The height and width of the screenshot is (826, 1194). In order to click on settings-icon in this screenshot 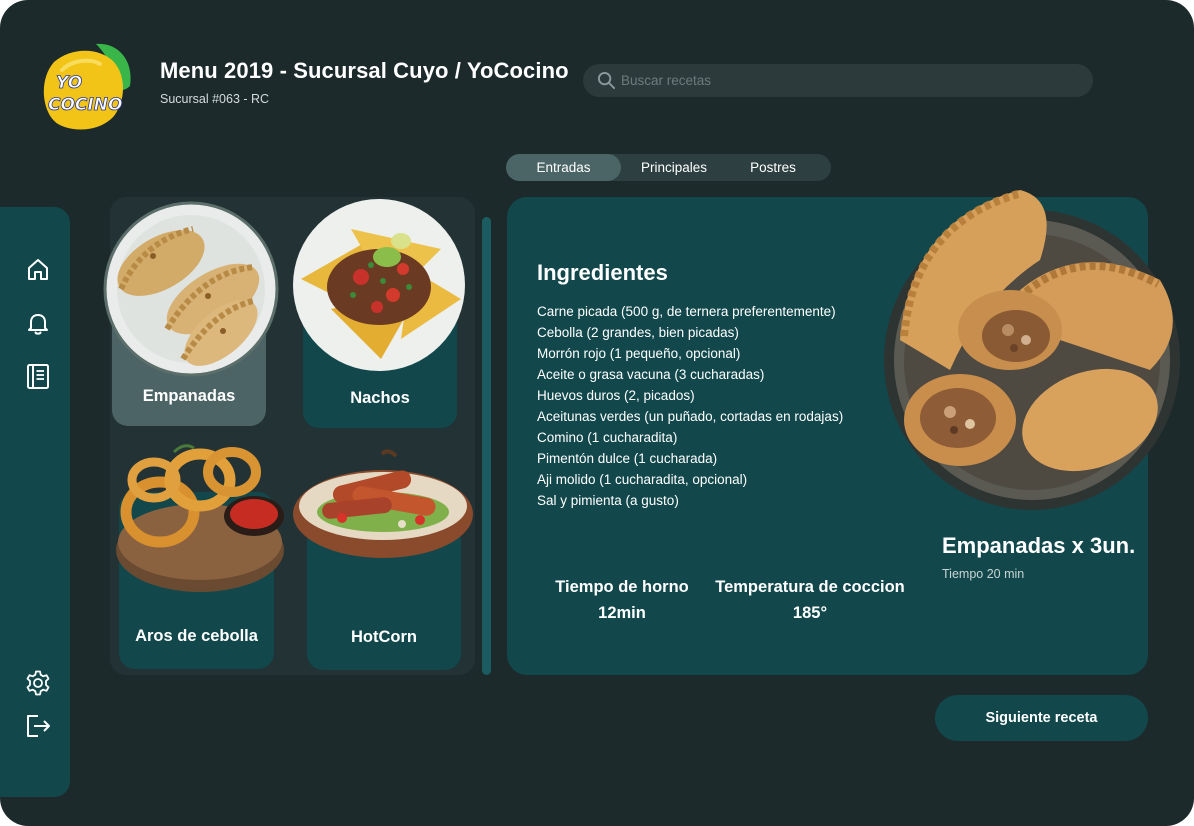, I will do `click(38, 683)`.